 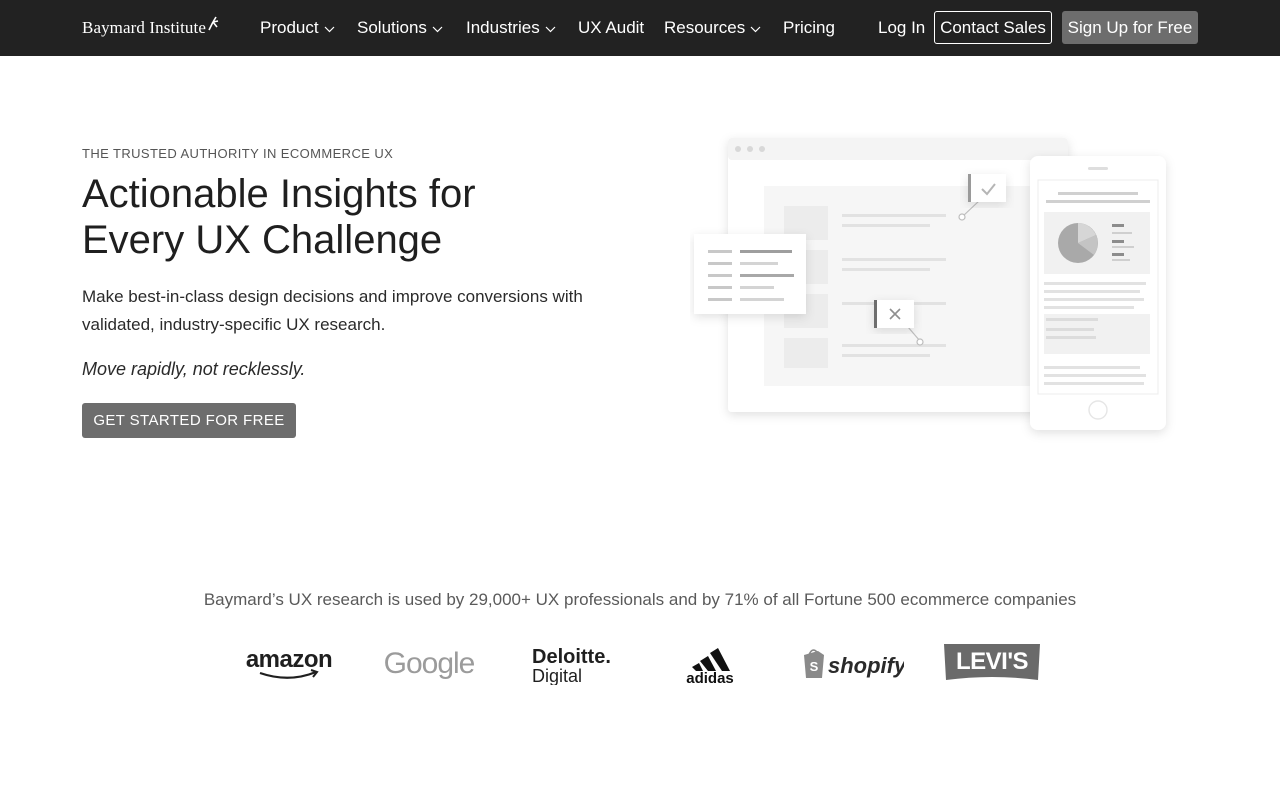 I want to click on nav-item-resources-label: Resources, so click(x=705, y=27).